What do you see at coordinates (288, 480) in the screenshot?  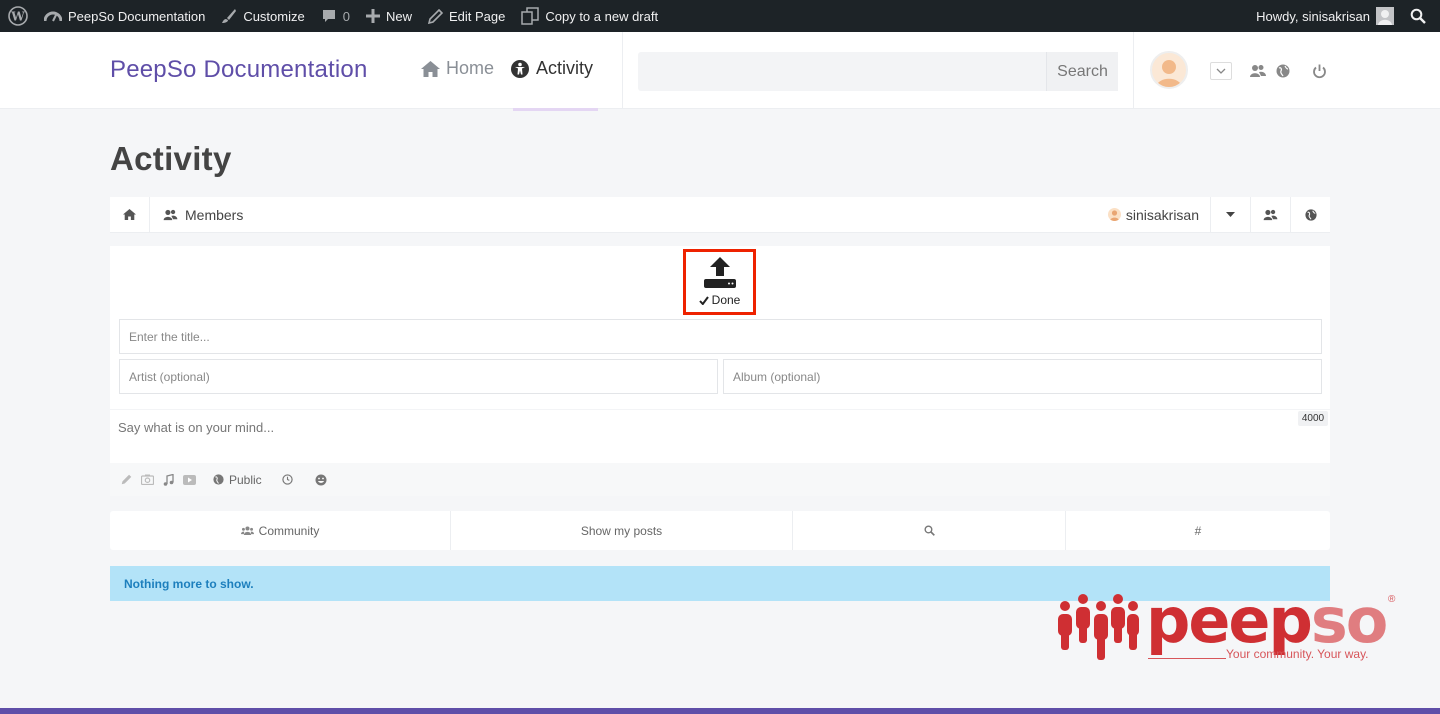 I see `clock-icon` at bounding box center [288, 480].